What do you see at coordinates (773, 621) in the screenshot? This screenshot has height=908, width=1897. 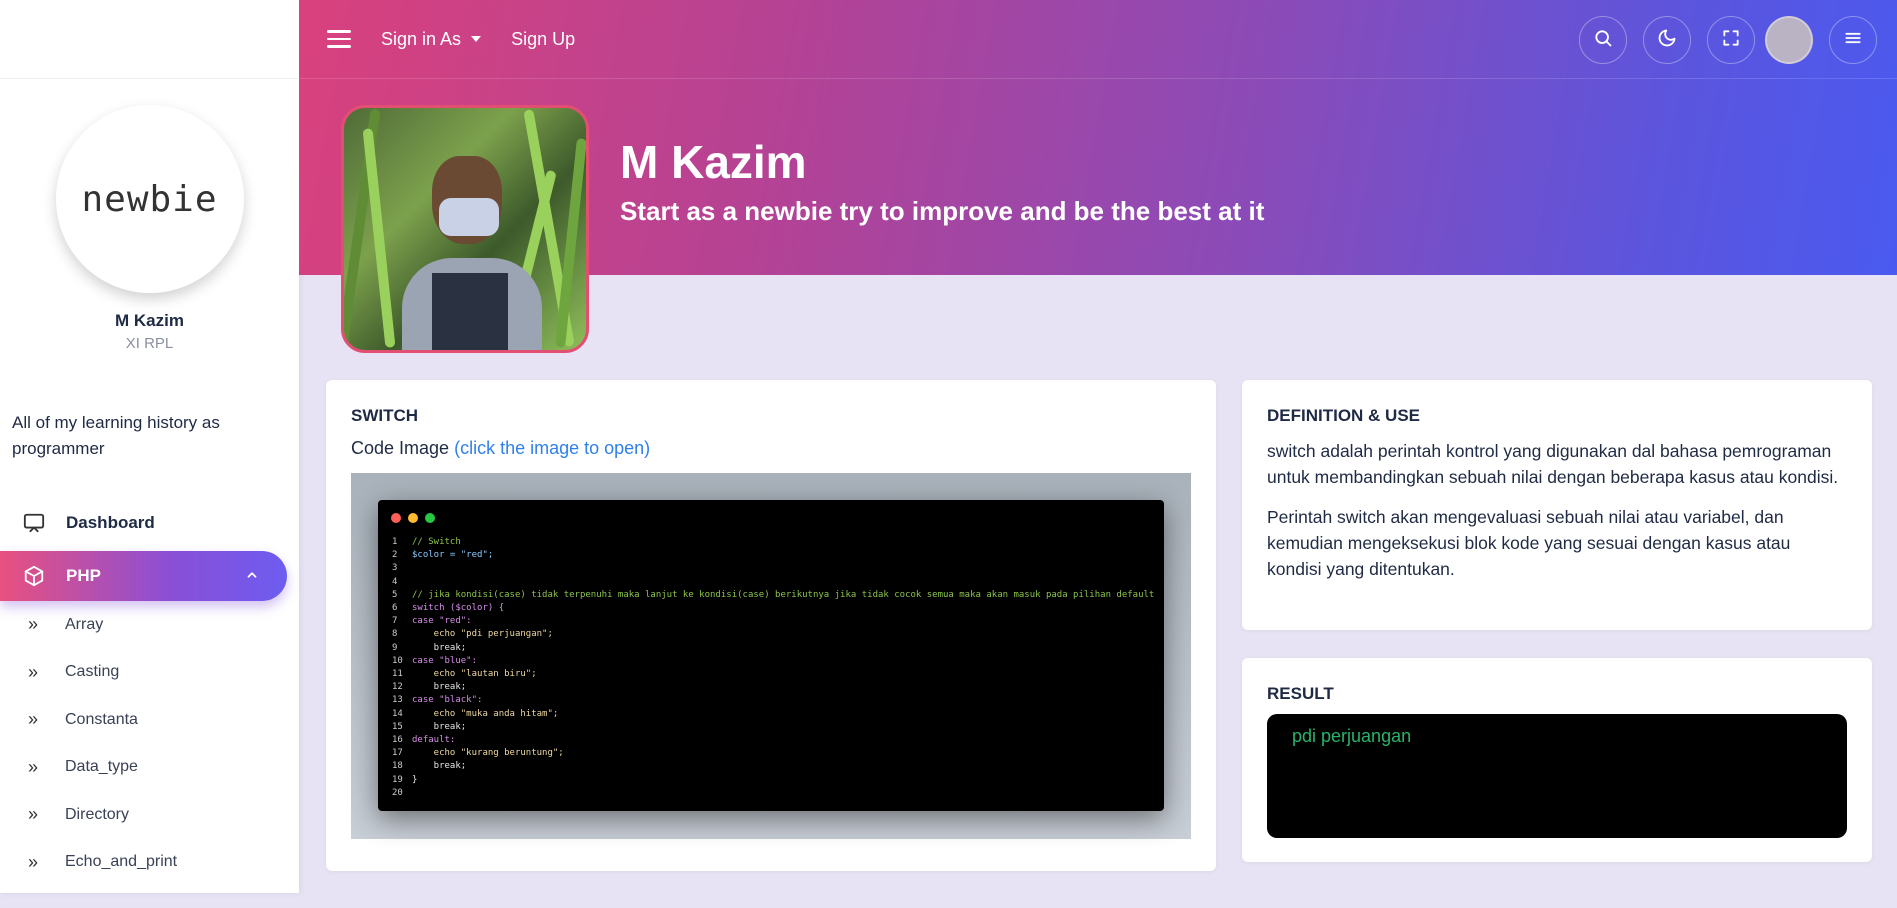 I see `code-line: 7 case "red":` at bounding box center [773, 621].